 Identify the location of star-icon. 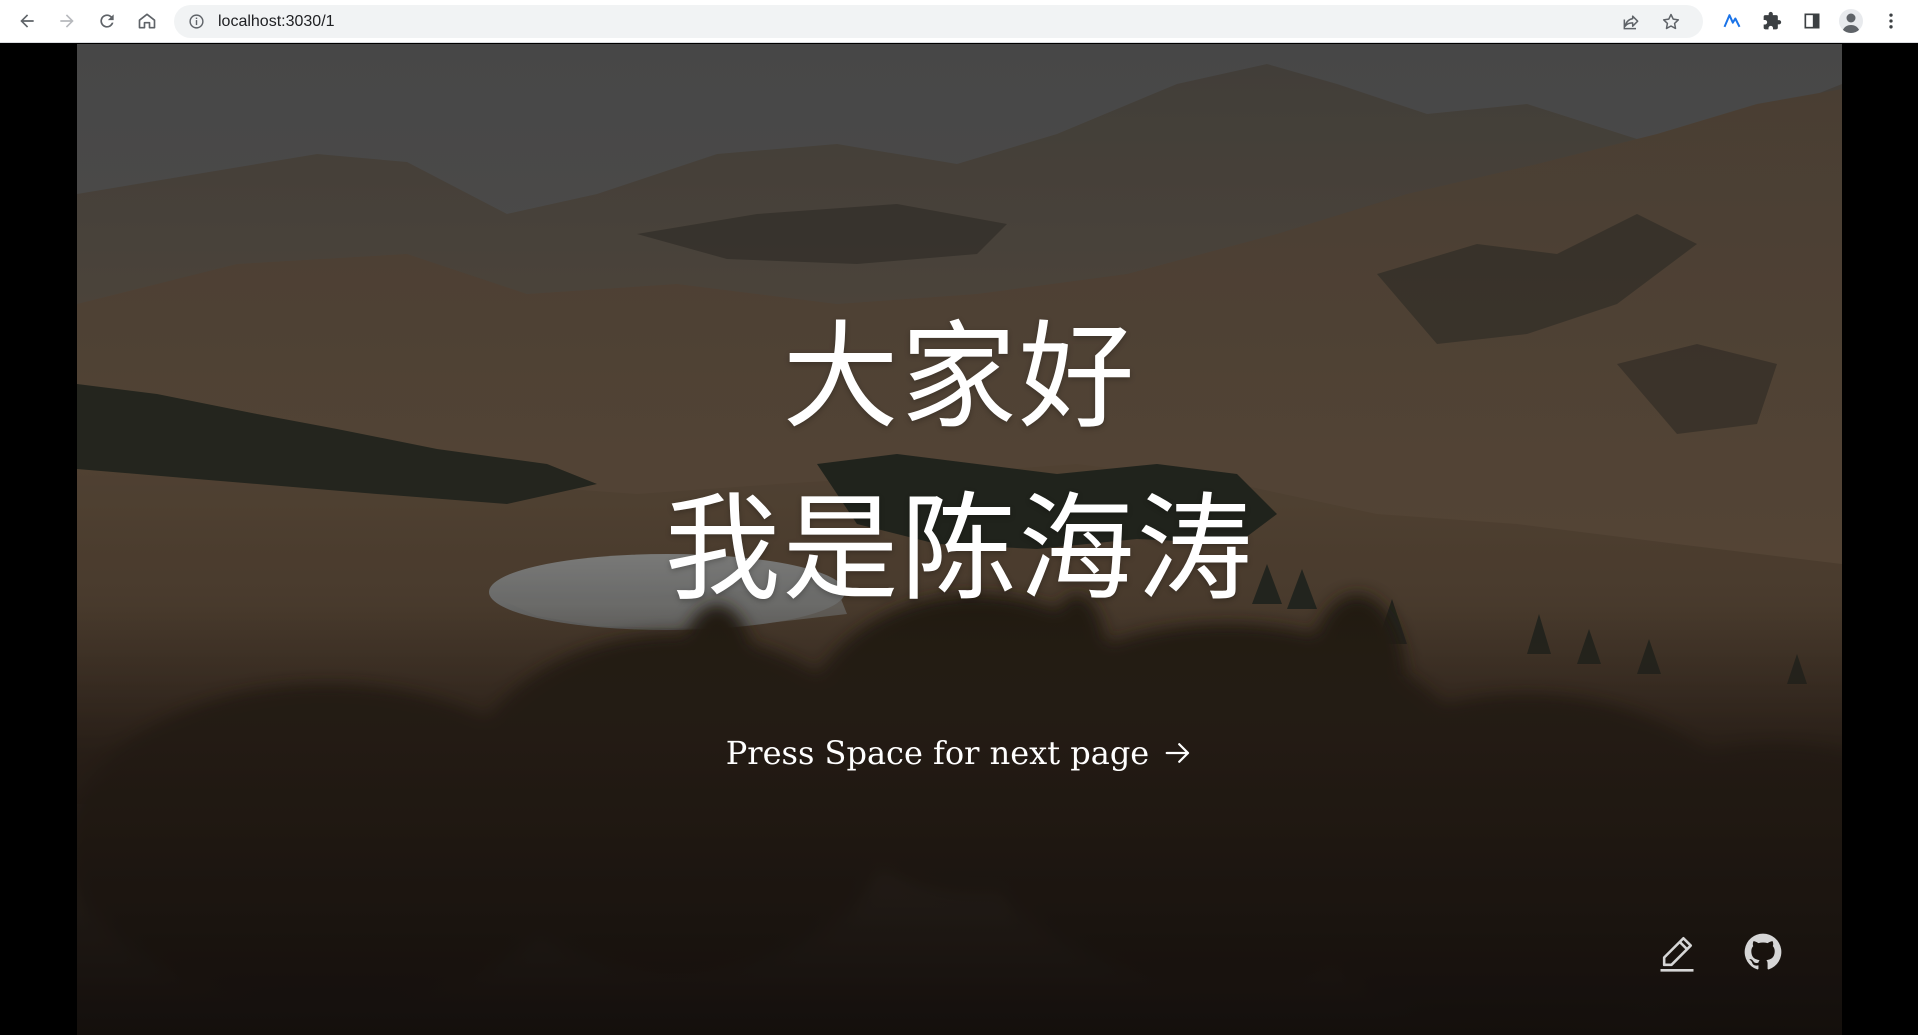
(1671, 22).